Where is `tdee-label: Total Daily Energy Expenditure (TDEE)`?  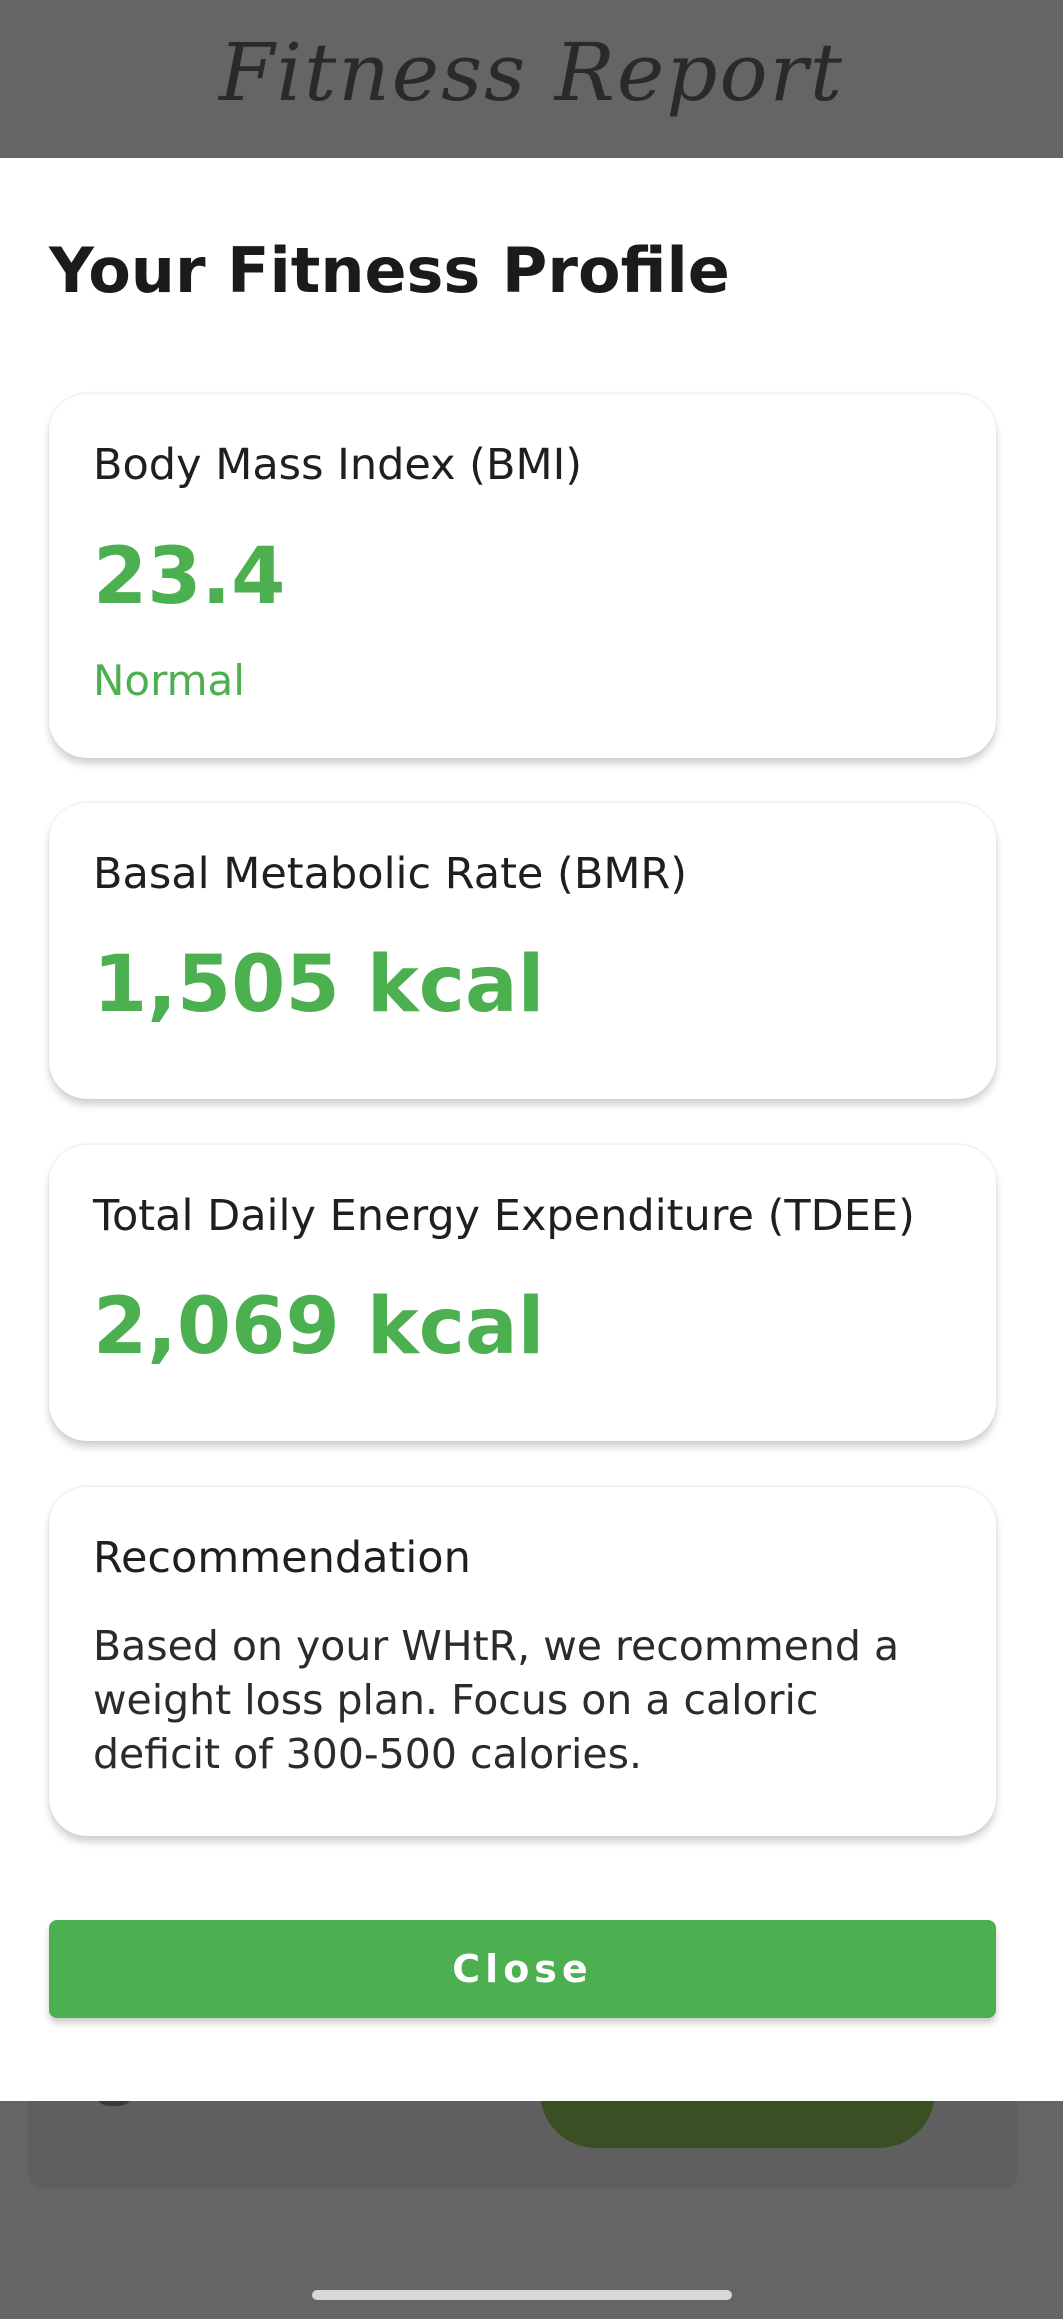 tdee-label: Total Daily Energy Expenditure (TDEE) is located at coordinates (504, 1216).